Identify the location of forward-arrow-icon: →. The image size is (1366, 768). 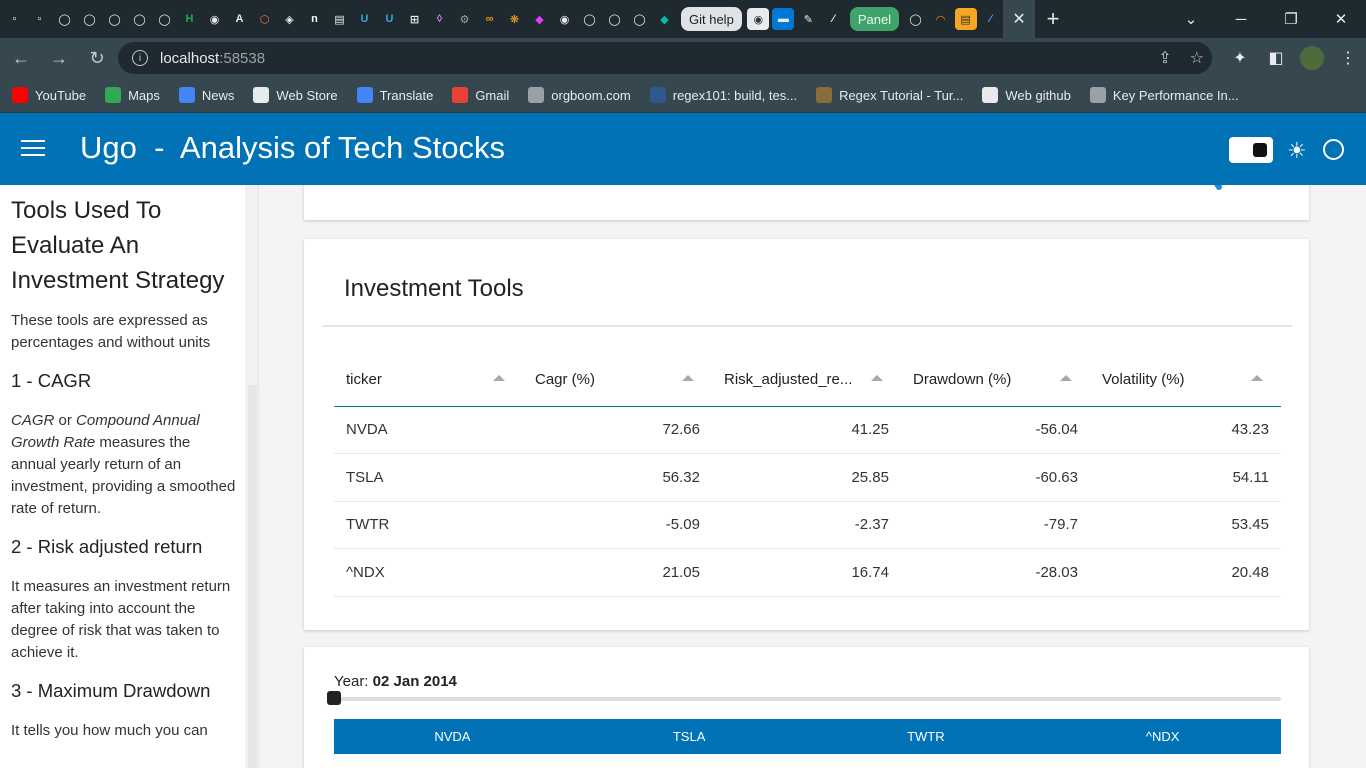
(59, 58).